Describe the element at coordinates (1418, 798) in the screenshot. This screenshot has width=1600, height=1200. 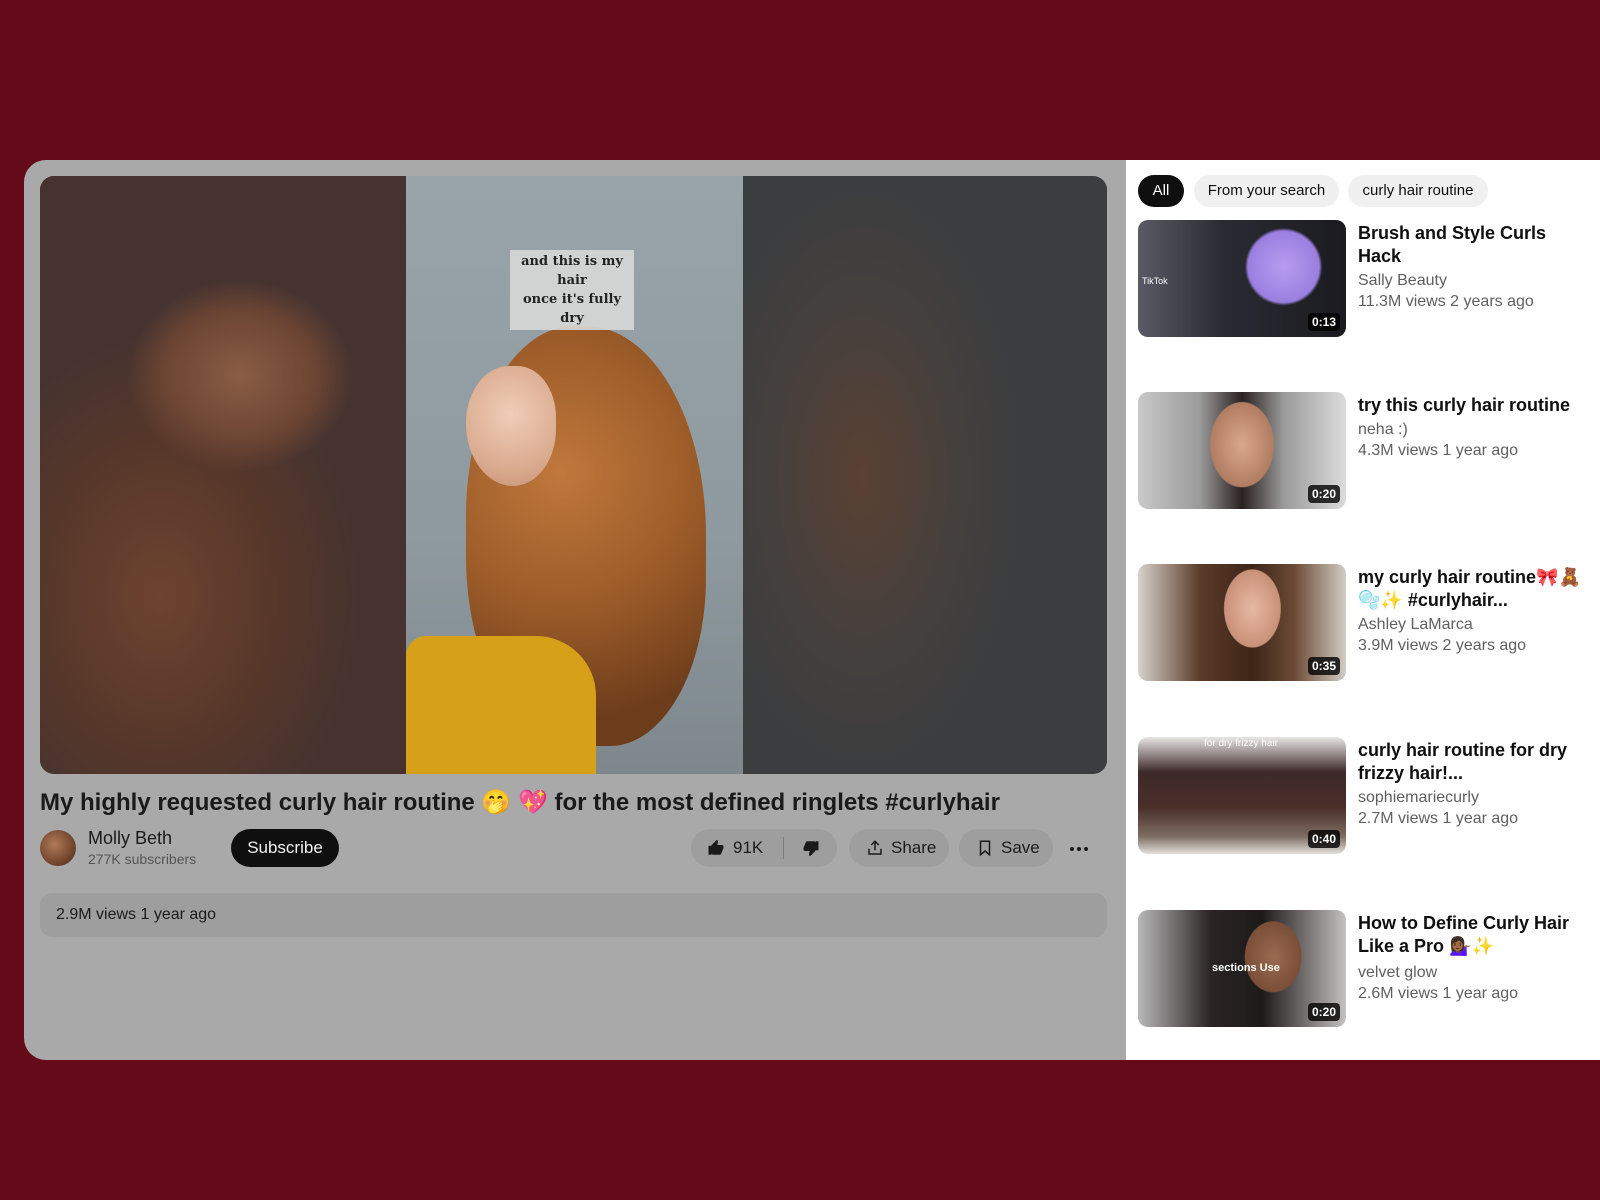
I see `rec-channel: sophiemariecurly` at that location.